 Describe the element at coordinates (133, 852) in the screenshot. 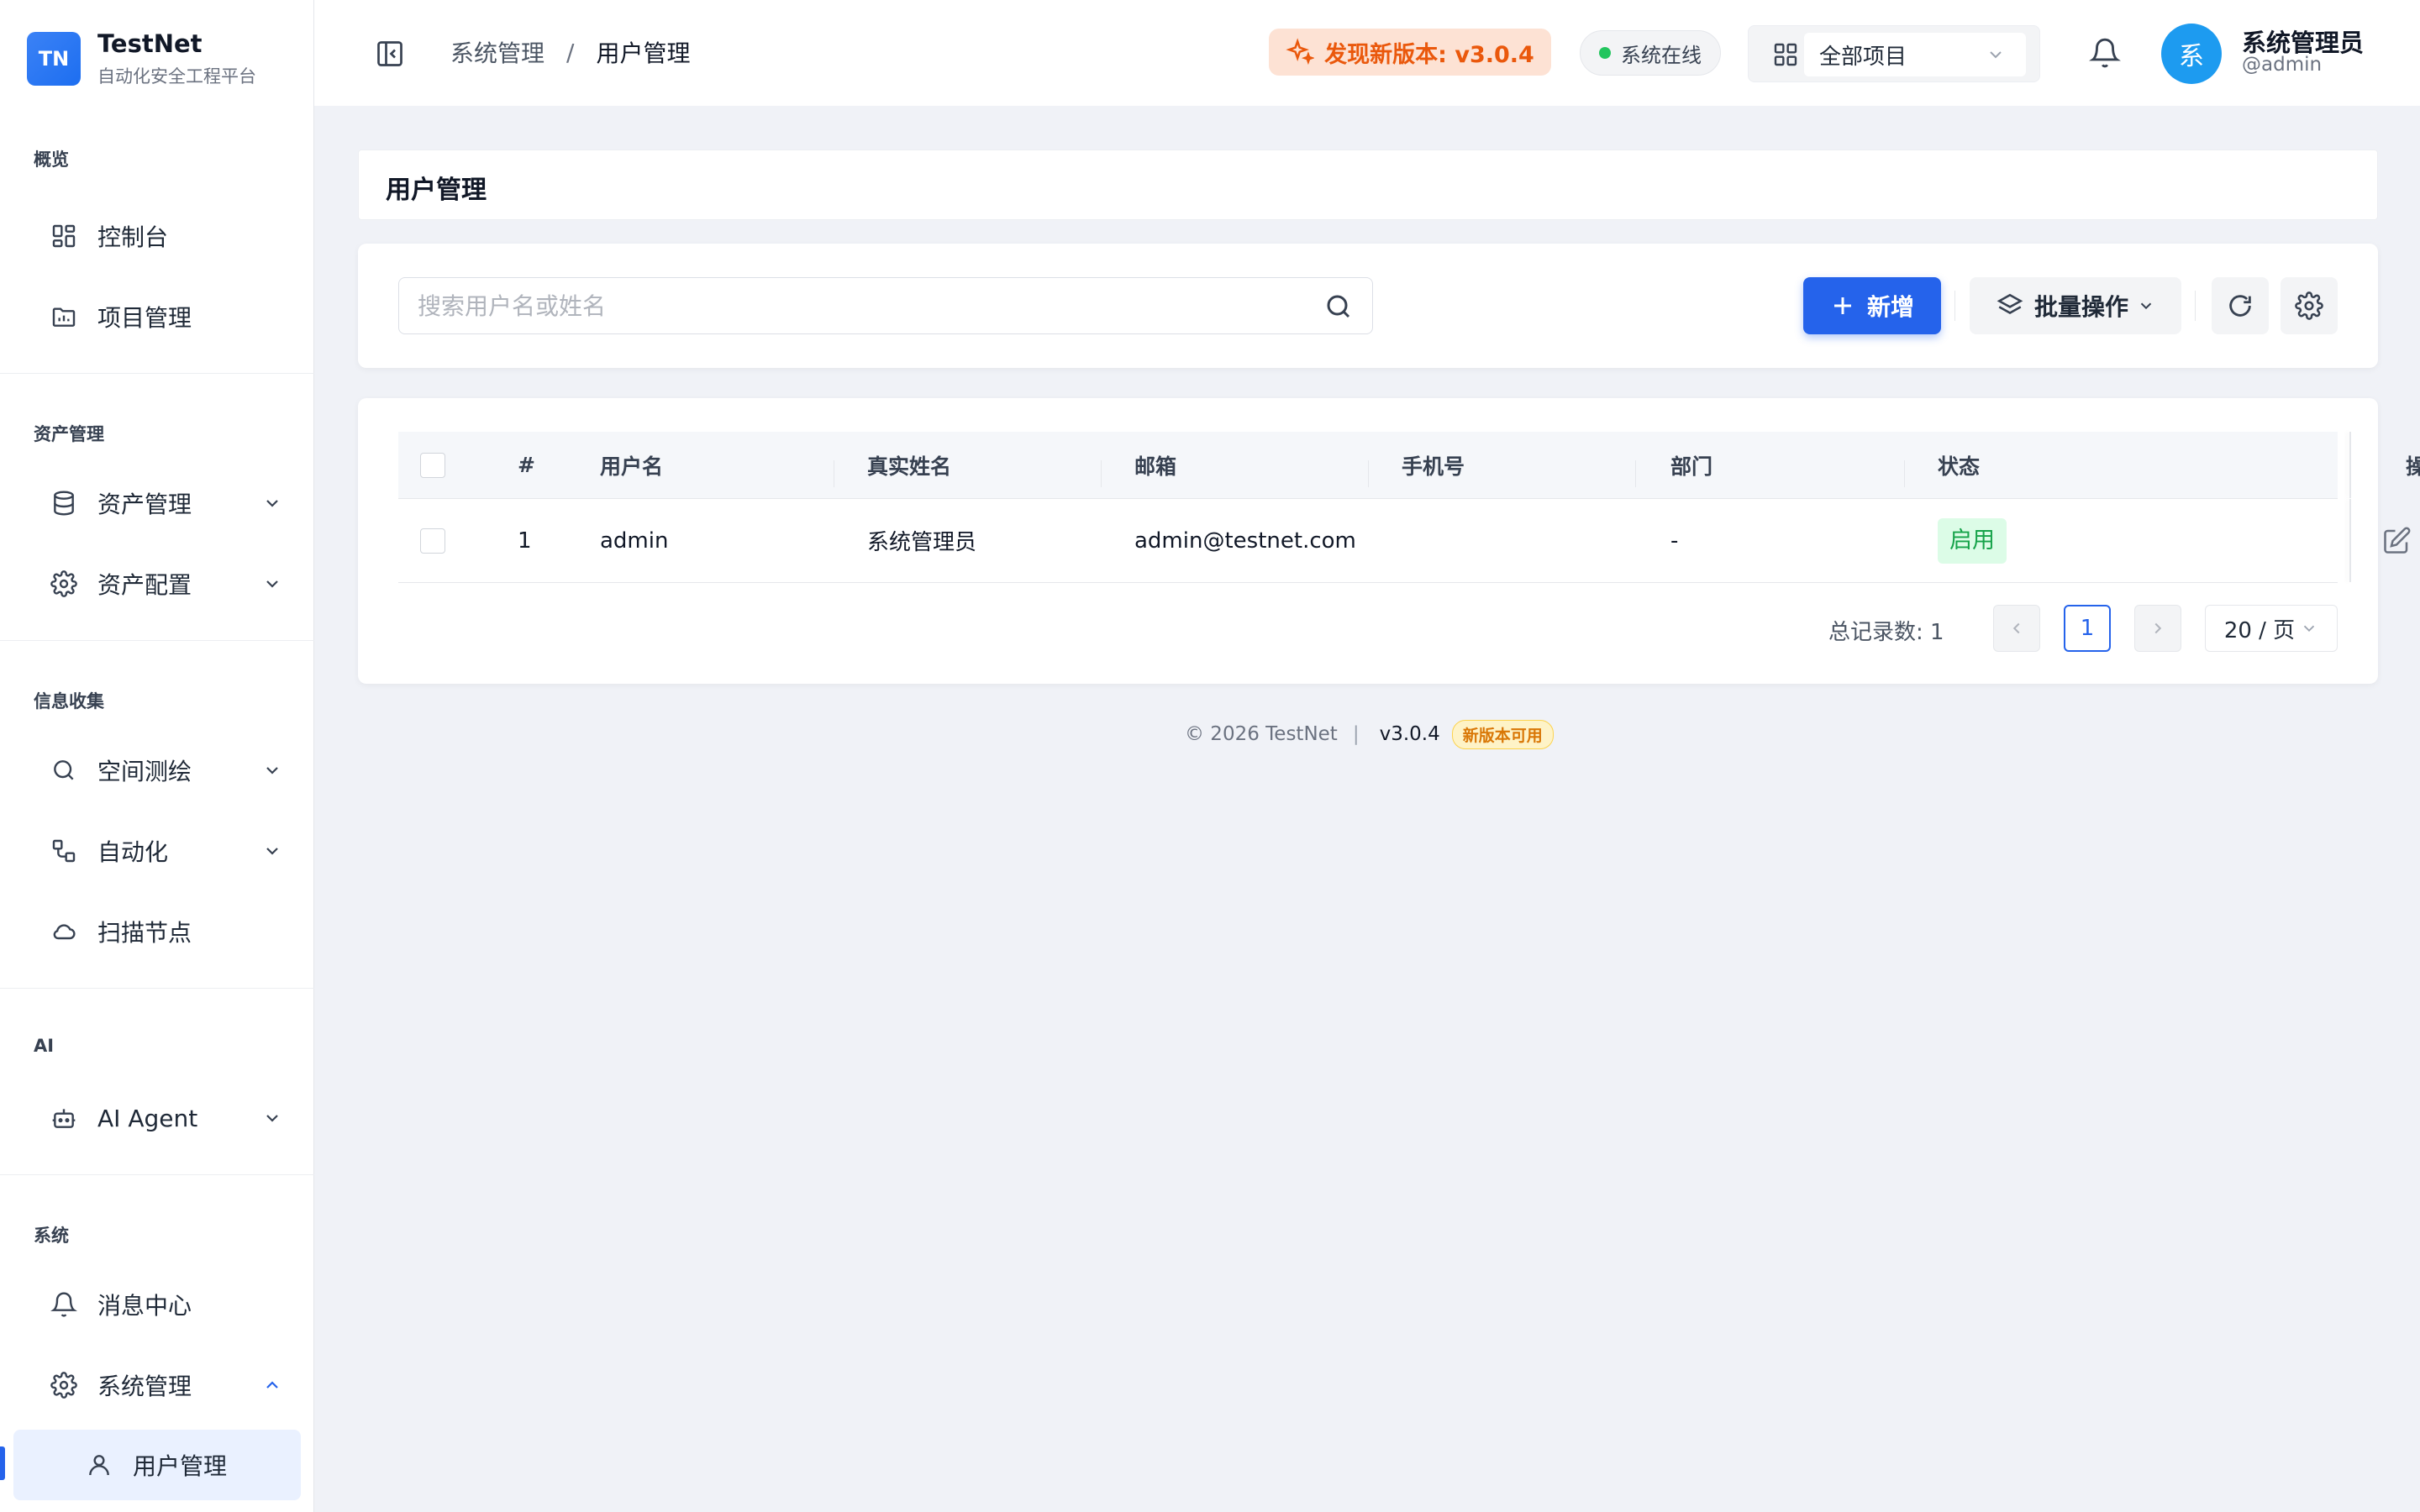

I see `sidebar-item-label: 自动化` at that location.